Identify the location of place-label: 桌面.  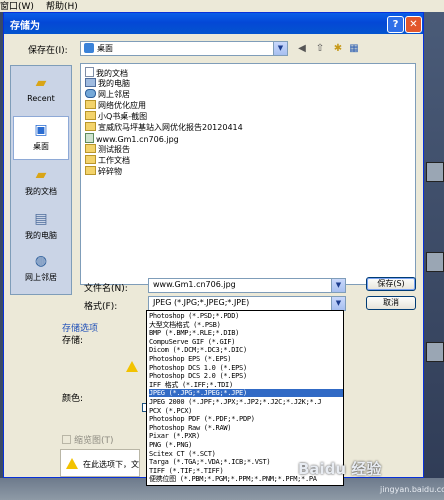
(41, 146).